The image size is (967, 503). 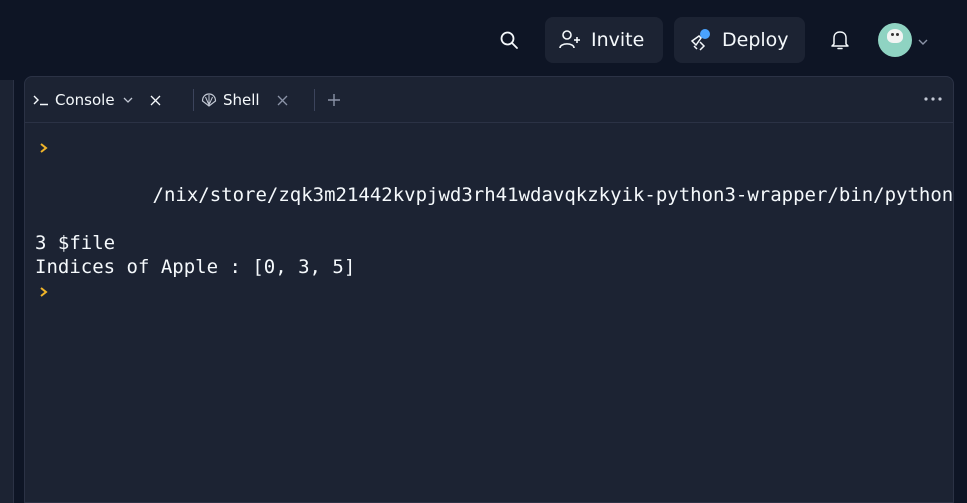 I want to click on console-line: Indices of Apple : [0, 3, 5], so click(x=489, y=267).